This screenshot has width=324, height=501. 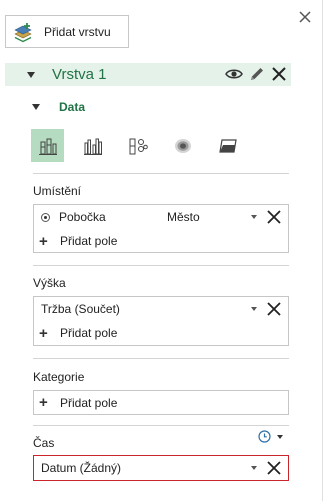 What do you see at coordinates (279, 74) in the screenshot?
I see `delete-layer-icon` at bounding box center [279, 74].